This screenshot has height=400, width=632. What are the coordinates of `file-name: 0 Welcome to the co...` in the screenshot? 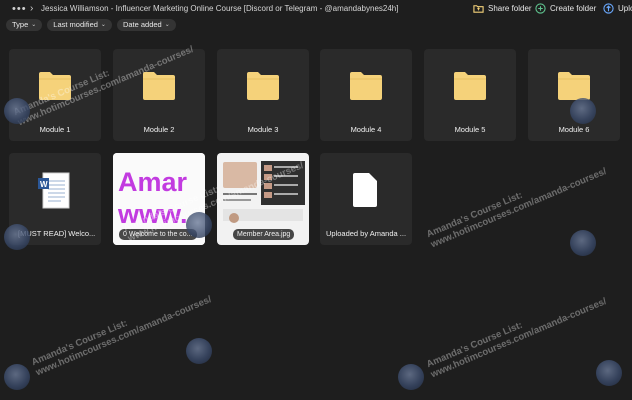 It's located at (158, 234).